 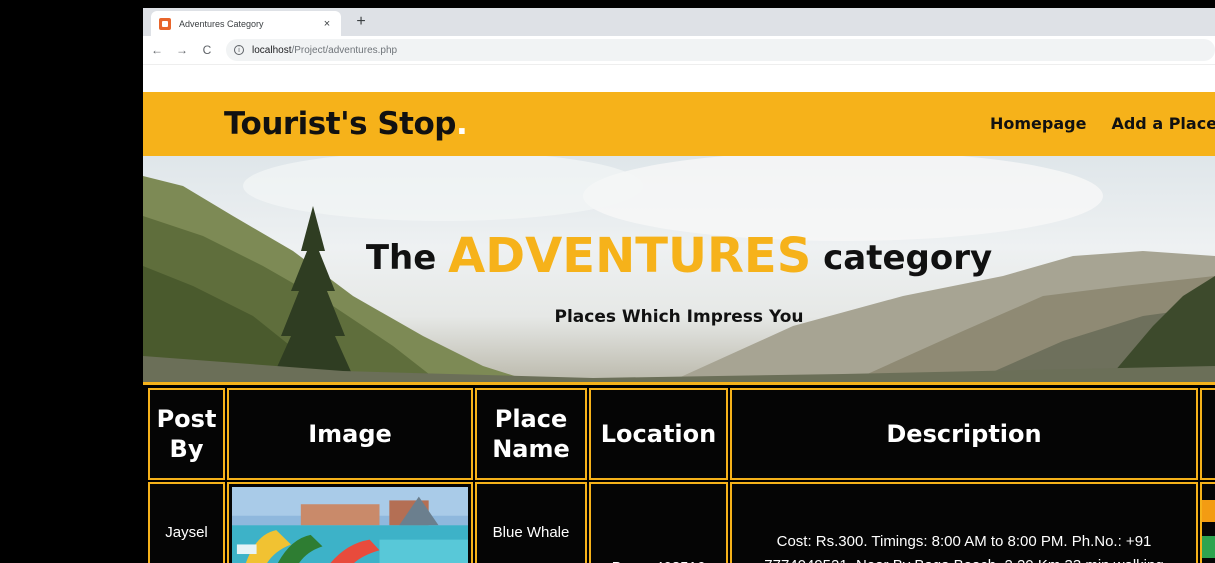 I want to click on info-icon: i, so click(x=239, y=50).